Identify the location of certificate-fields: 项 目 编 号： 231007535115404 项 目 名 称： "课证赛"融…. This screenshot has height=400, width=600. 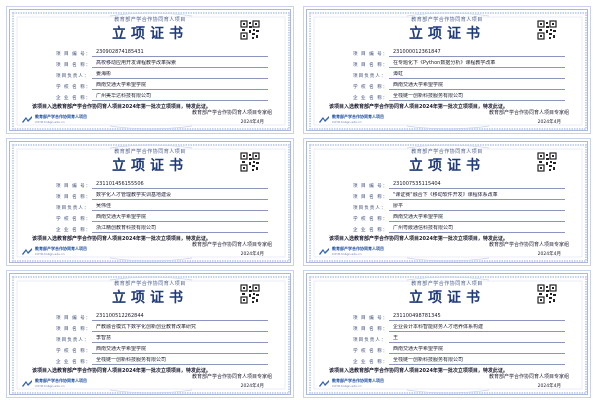
(459, 206).